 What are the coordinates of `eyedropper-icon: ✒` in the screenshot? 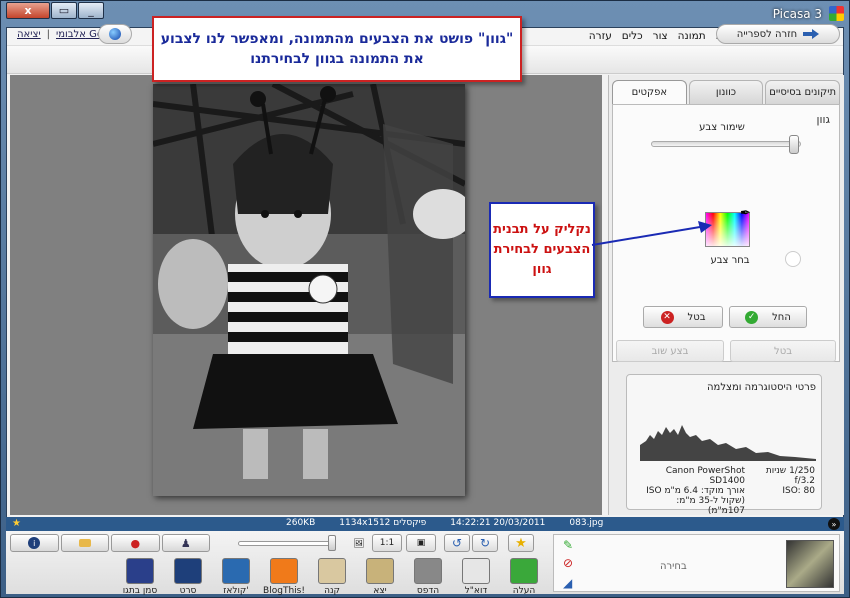 It's located at (745, 213).